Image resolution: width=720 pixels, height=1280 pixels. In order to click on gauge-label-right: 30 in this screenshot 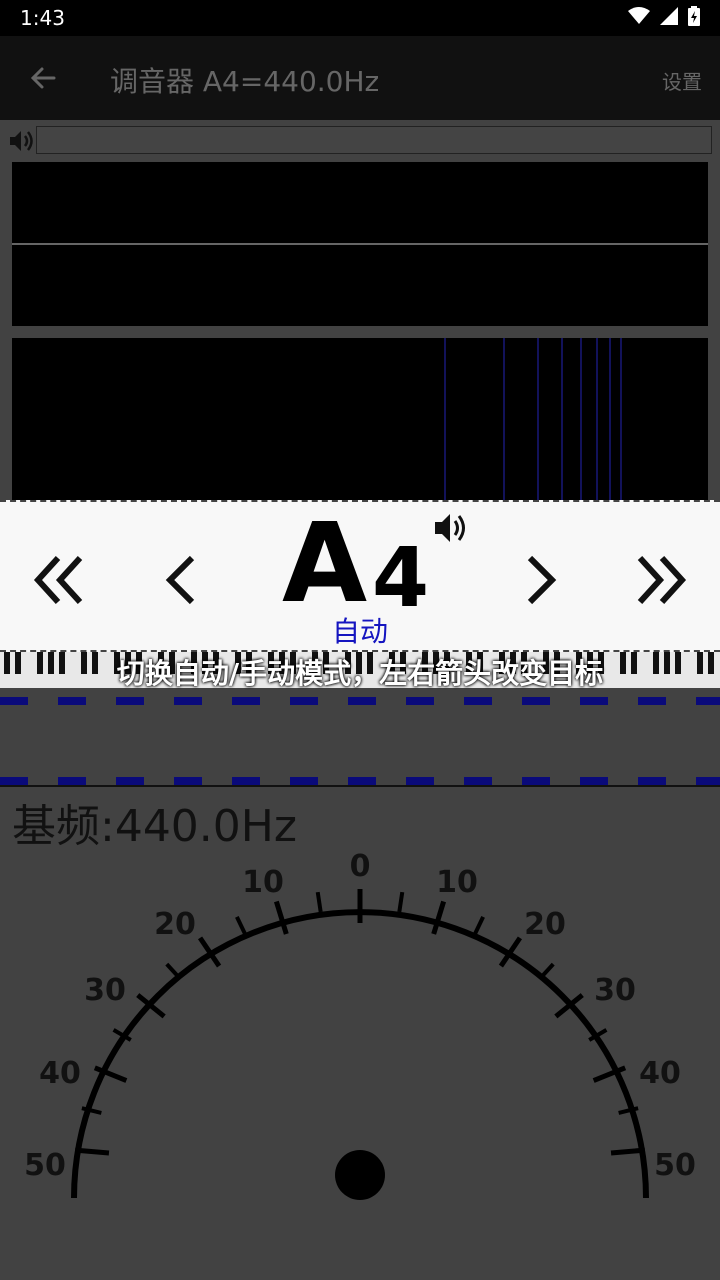, I will do `click(615, 990)`.